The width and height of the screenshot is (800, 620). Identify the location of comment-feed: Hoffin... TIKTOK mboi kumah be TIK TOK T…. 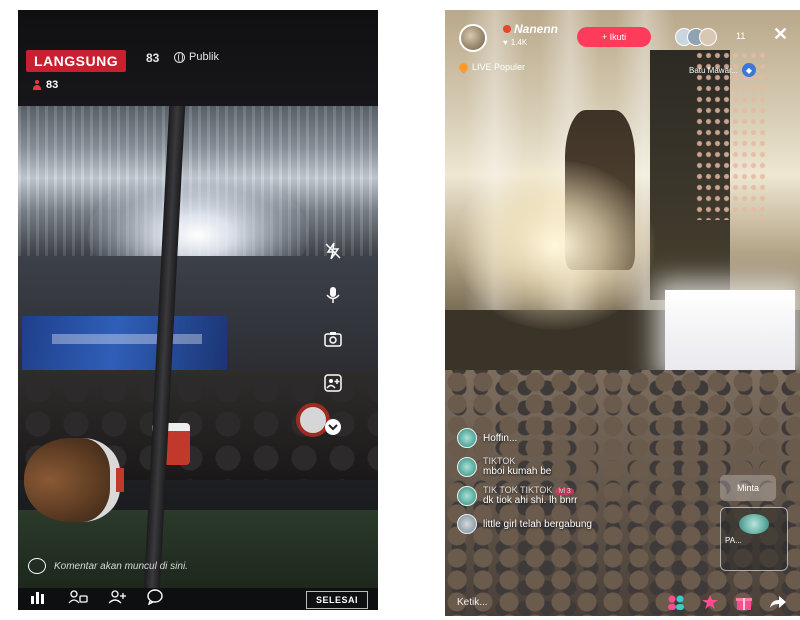
(577, 481).